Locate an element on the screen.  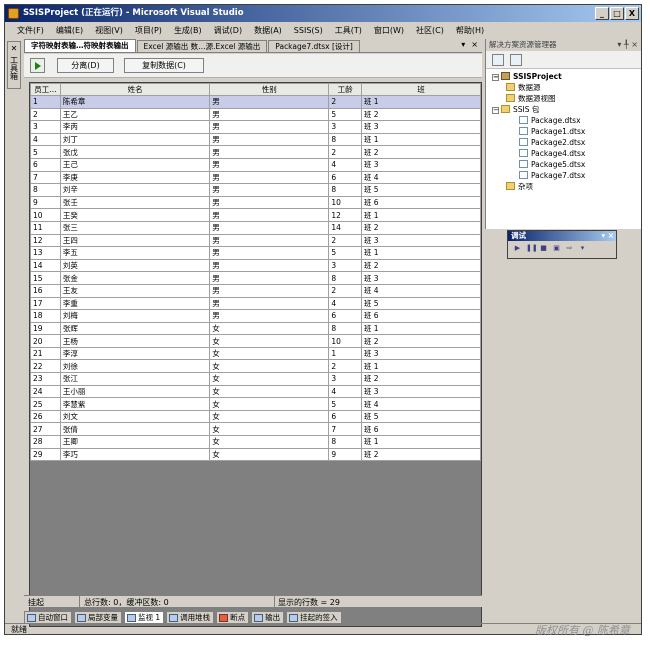
cell-employee-id: 21 is located at coordinates (45, 353).